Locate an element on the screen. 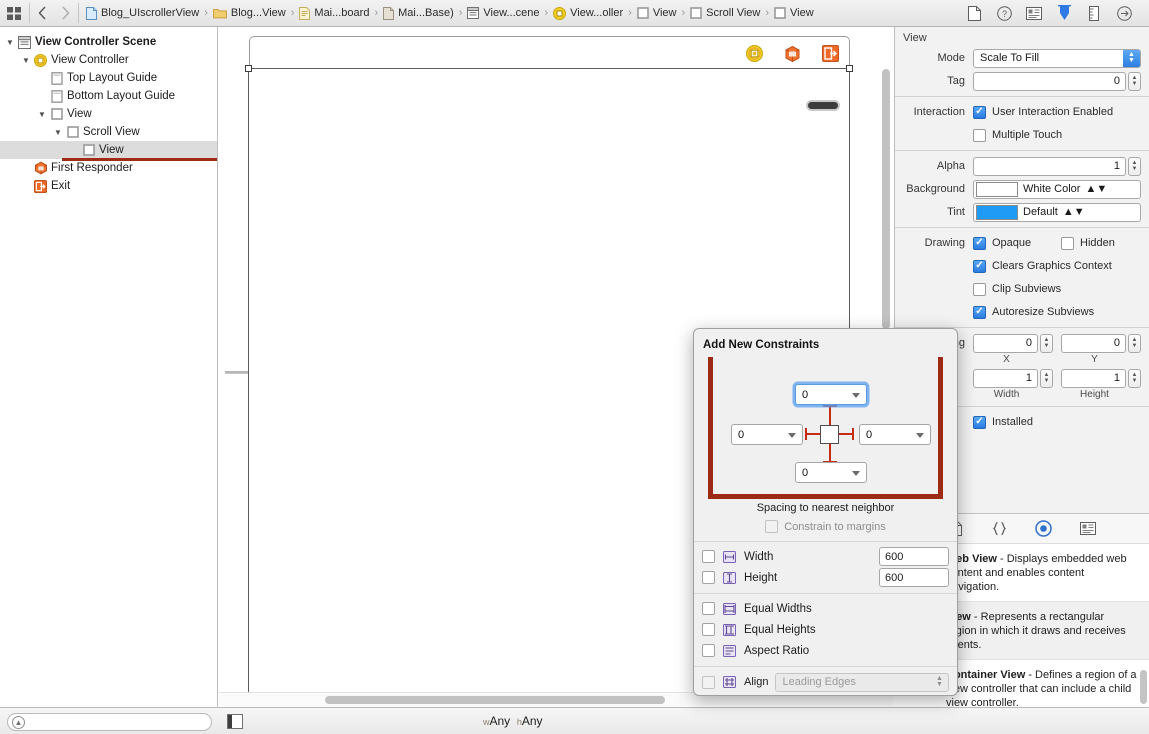  size-class-indicator: wAny hAny is located at coordinates (513, 721).